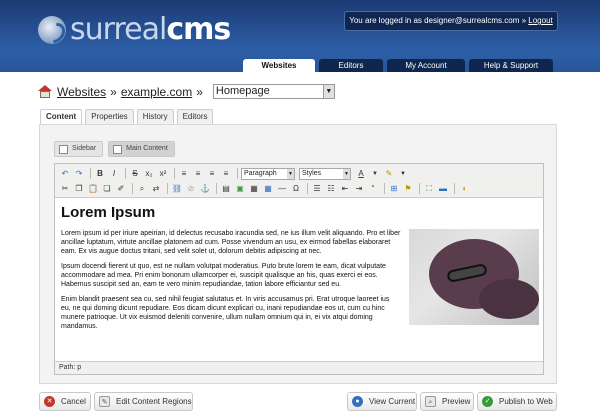  What do you see at coordinates (226, 174) in the screenshot?
I see `align-justify-icon: ≡` at bounding box center [226, 174].